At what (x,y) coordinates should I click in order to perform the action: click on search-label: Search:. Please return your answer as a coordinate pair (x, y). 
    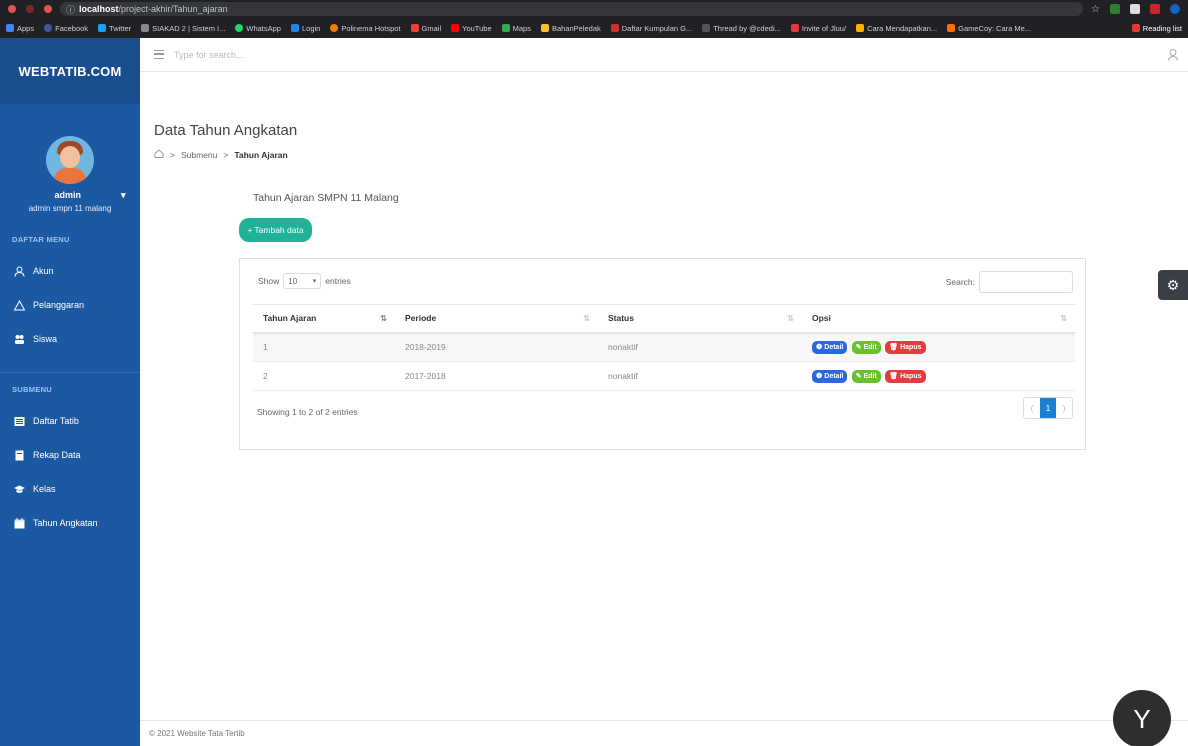
    Looking at the image, I should click on (960, 282).